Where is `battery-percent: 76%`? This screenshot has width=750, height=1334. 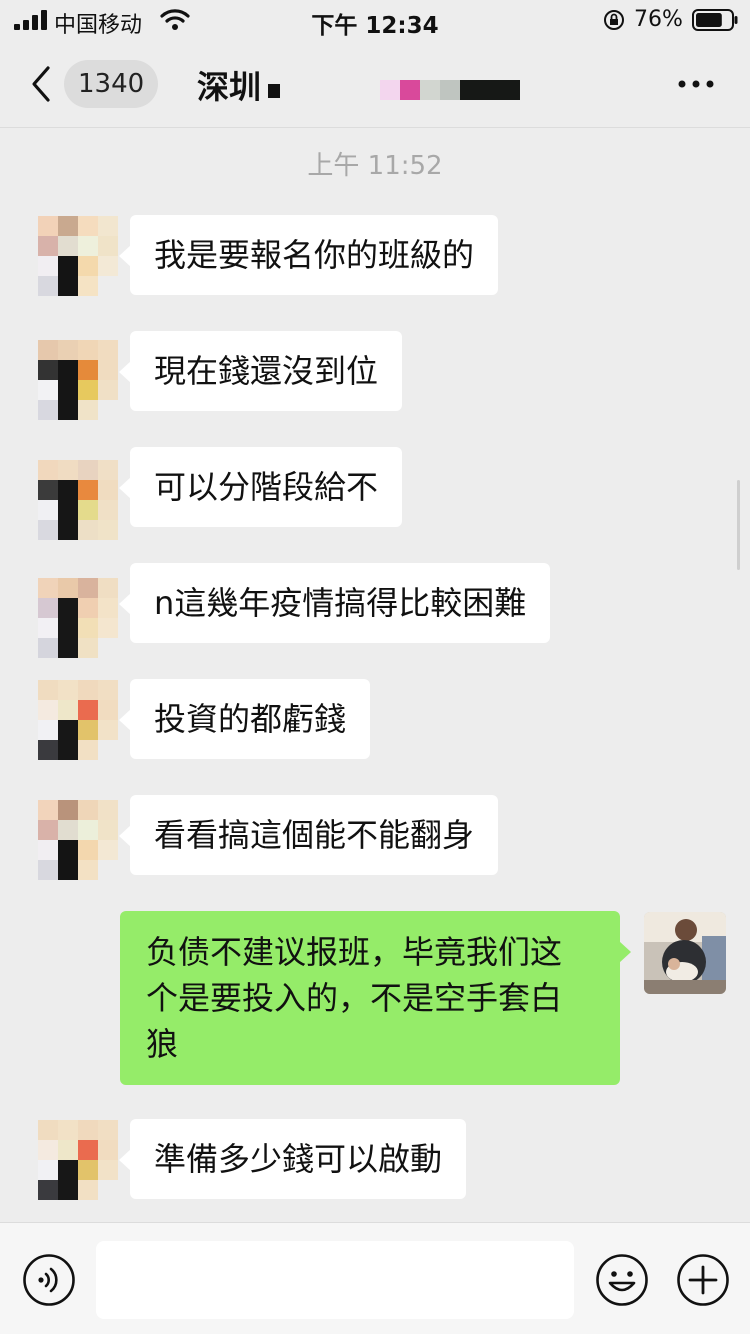 battery-percent: 76% is located at coordinates (658, 19).